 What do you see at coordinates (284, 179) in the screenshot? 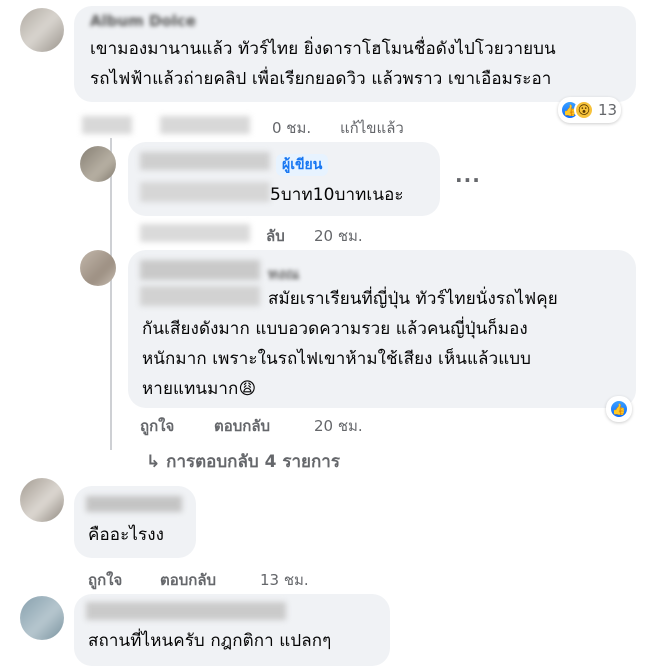
I see `comment-bubble: ผู้เขียน 5บาท10บาทเนอะ` at bounding box center [284, 179].